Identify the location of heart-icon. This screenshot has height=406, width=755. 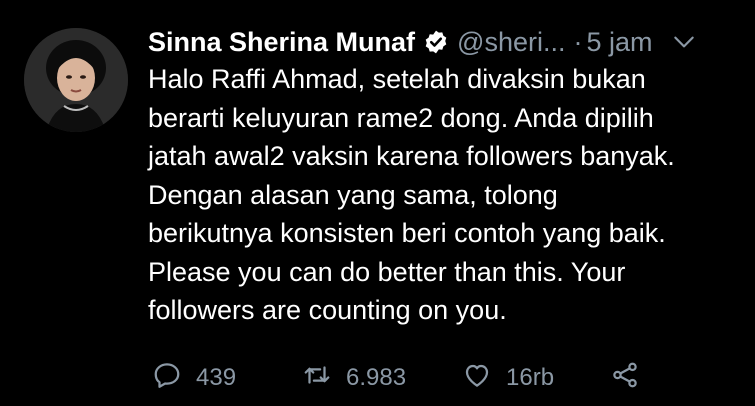
(477, 378).